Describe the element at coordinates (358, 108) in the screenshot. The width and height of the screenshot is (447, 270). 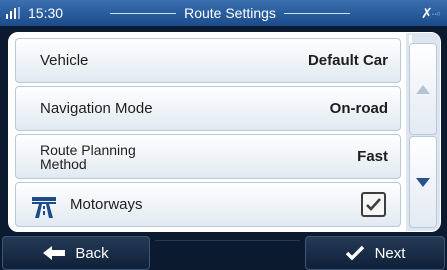
I see `navigation-mode-value: On-road` at that location.